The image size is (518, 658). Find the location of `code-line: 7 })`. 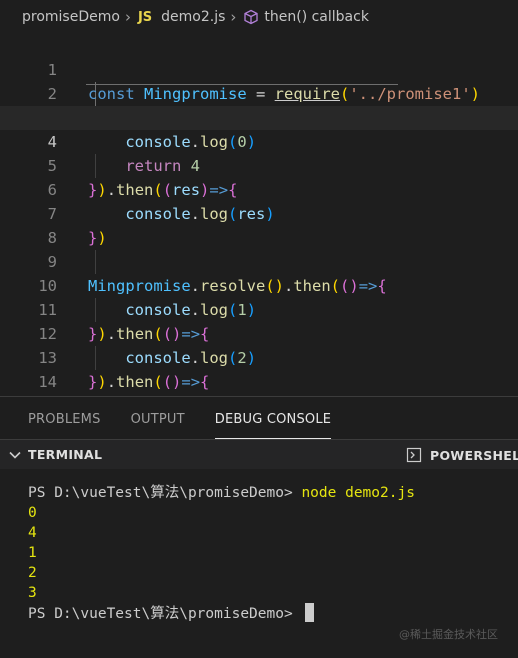

code-line: 7 }) is located at coordinates (259, 212).